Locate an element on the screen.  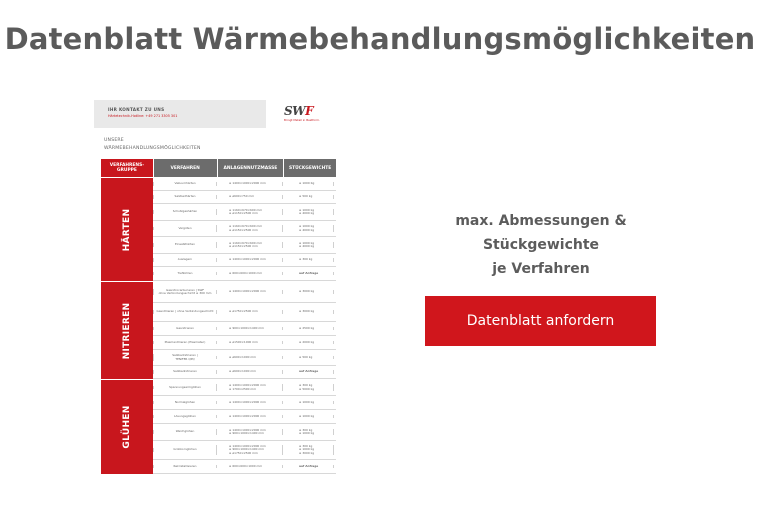
cell-process: Gasnitrieren is located at coordinates (184, 328).